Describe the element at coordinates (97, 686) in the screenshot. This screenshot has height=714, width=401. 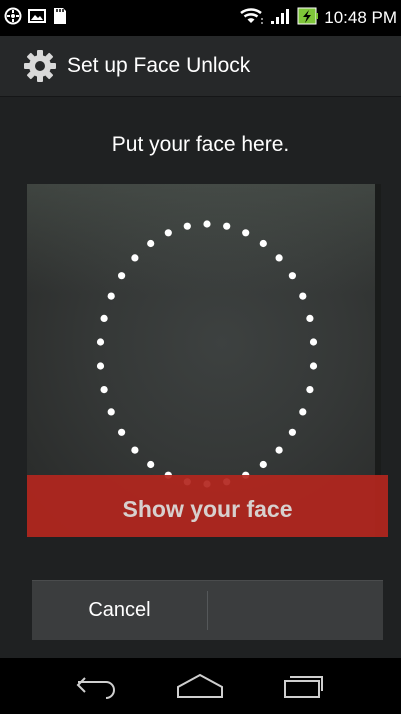
I see `back-icon` at that location.